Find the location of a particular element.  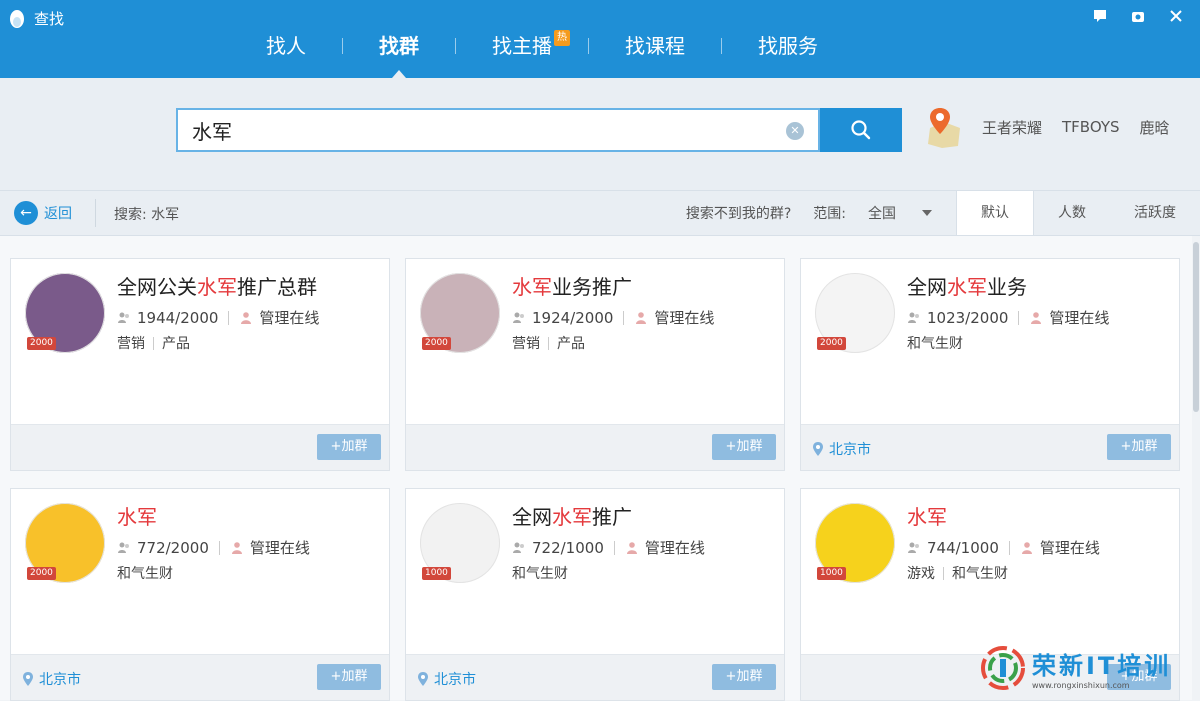

location-map-icon is located at coordinates (944, 128).